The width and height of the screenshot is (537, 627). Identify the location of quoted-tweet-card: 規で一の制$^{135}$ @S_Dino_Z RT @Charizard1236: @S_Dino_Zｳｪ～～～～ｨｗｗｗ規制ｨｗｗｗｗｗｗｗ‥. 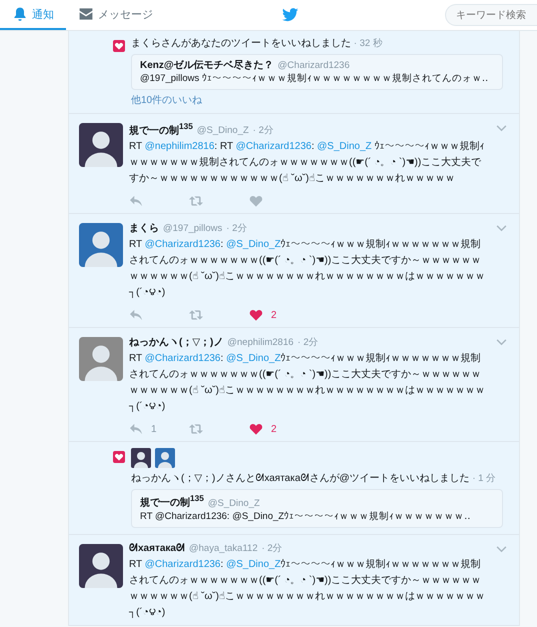
(317, 508).